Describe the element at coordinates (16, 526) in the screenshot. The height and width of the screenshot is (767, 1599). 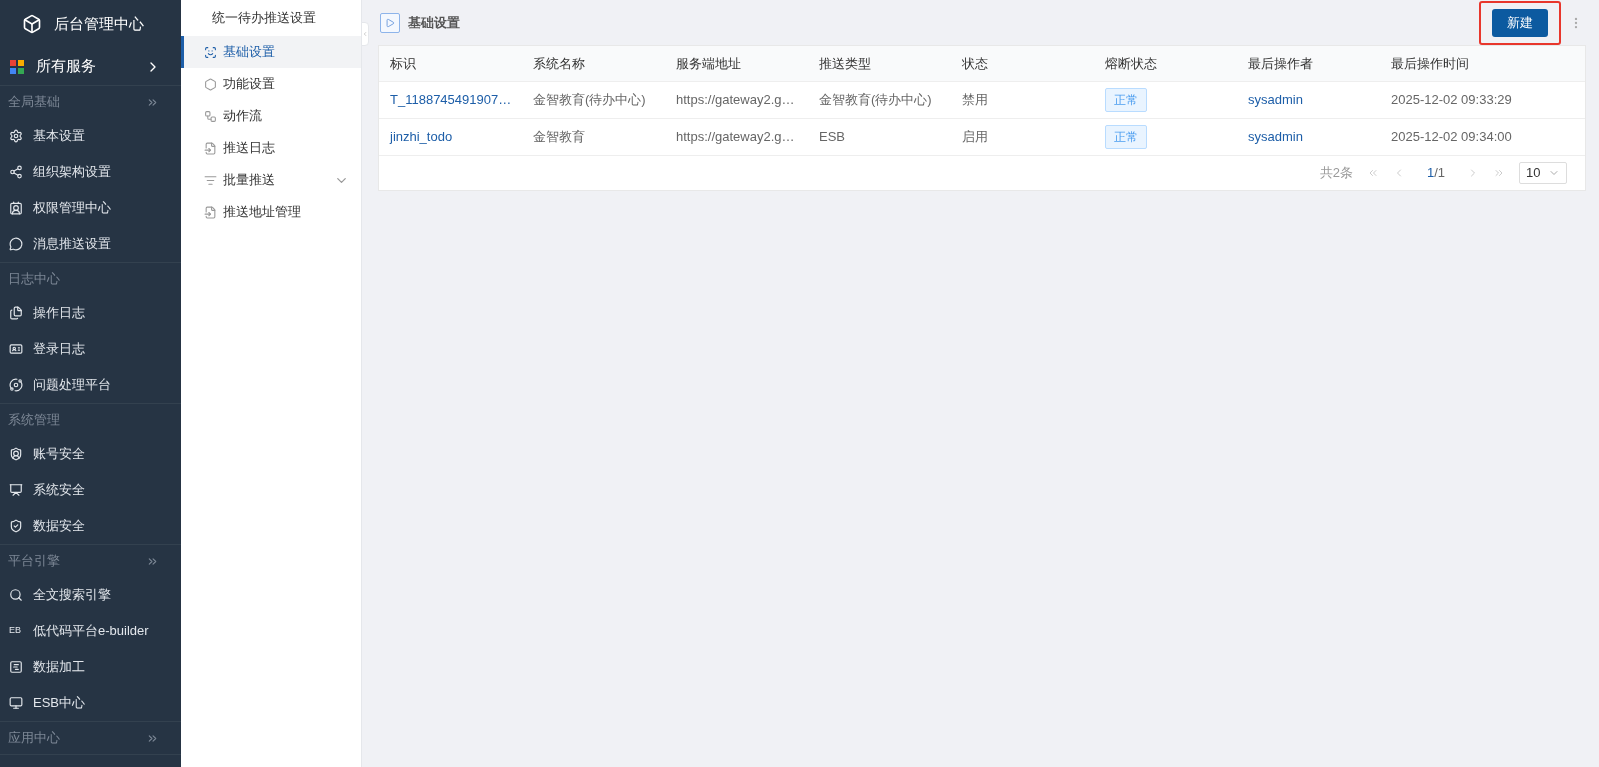
I see `shield-icon` at that location.